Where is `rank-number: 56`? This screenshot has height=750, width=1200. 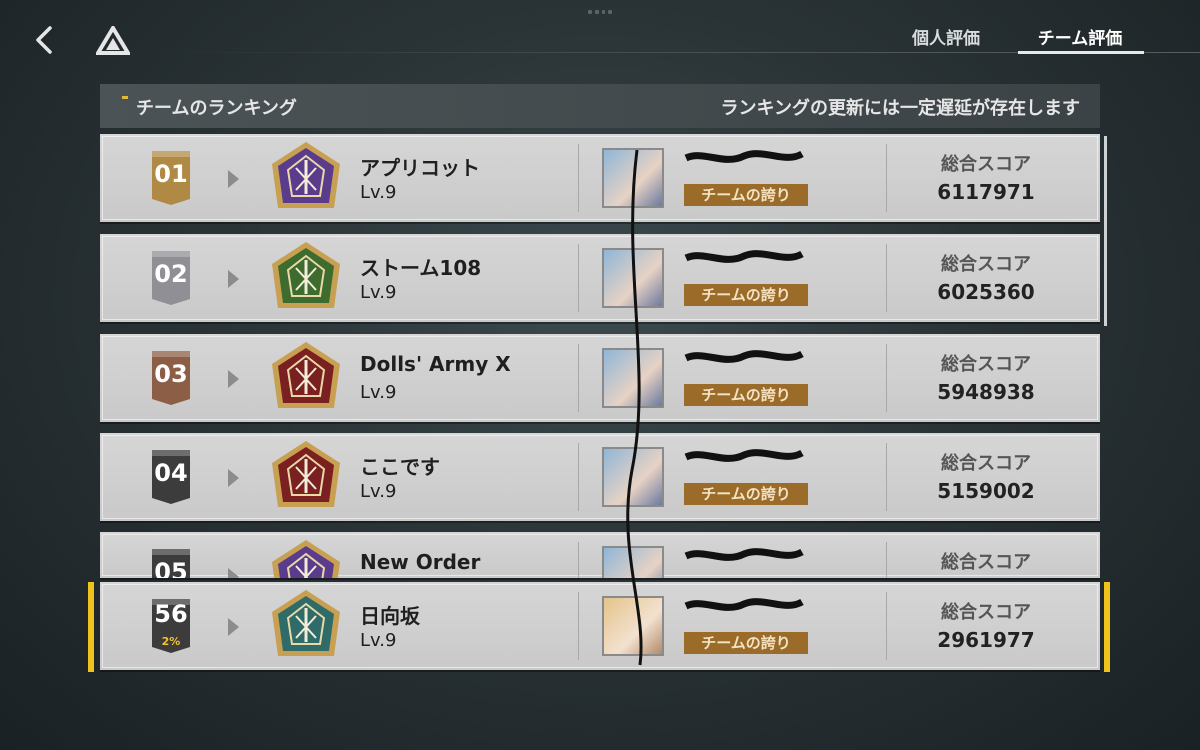
rank-number: 56 is located at coordinates (171, 614).